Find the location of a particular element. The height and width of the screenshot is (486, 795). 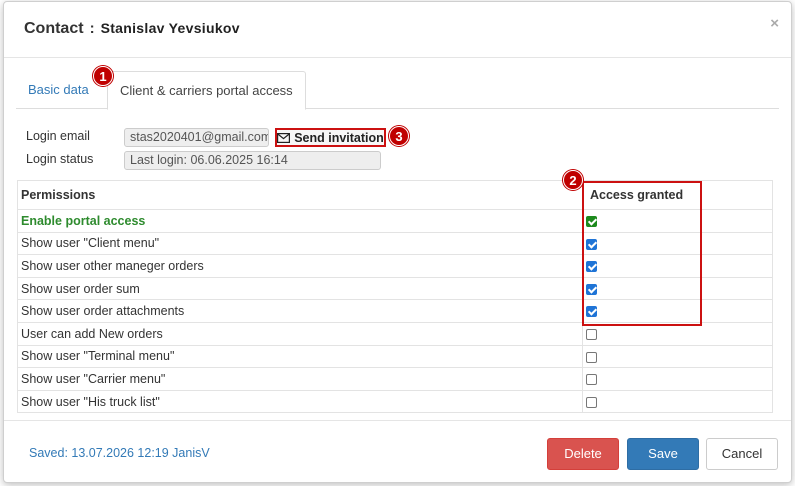

permission-label: Show user "Client menu" is located at coordinates (300, 243).